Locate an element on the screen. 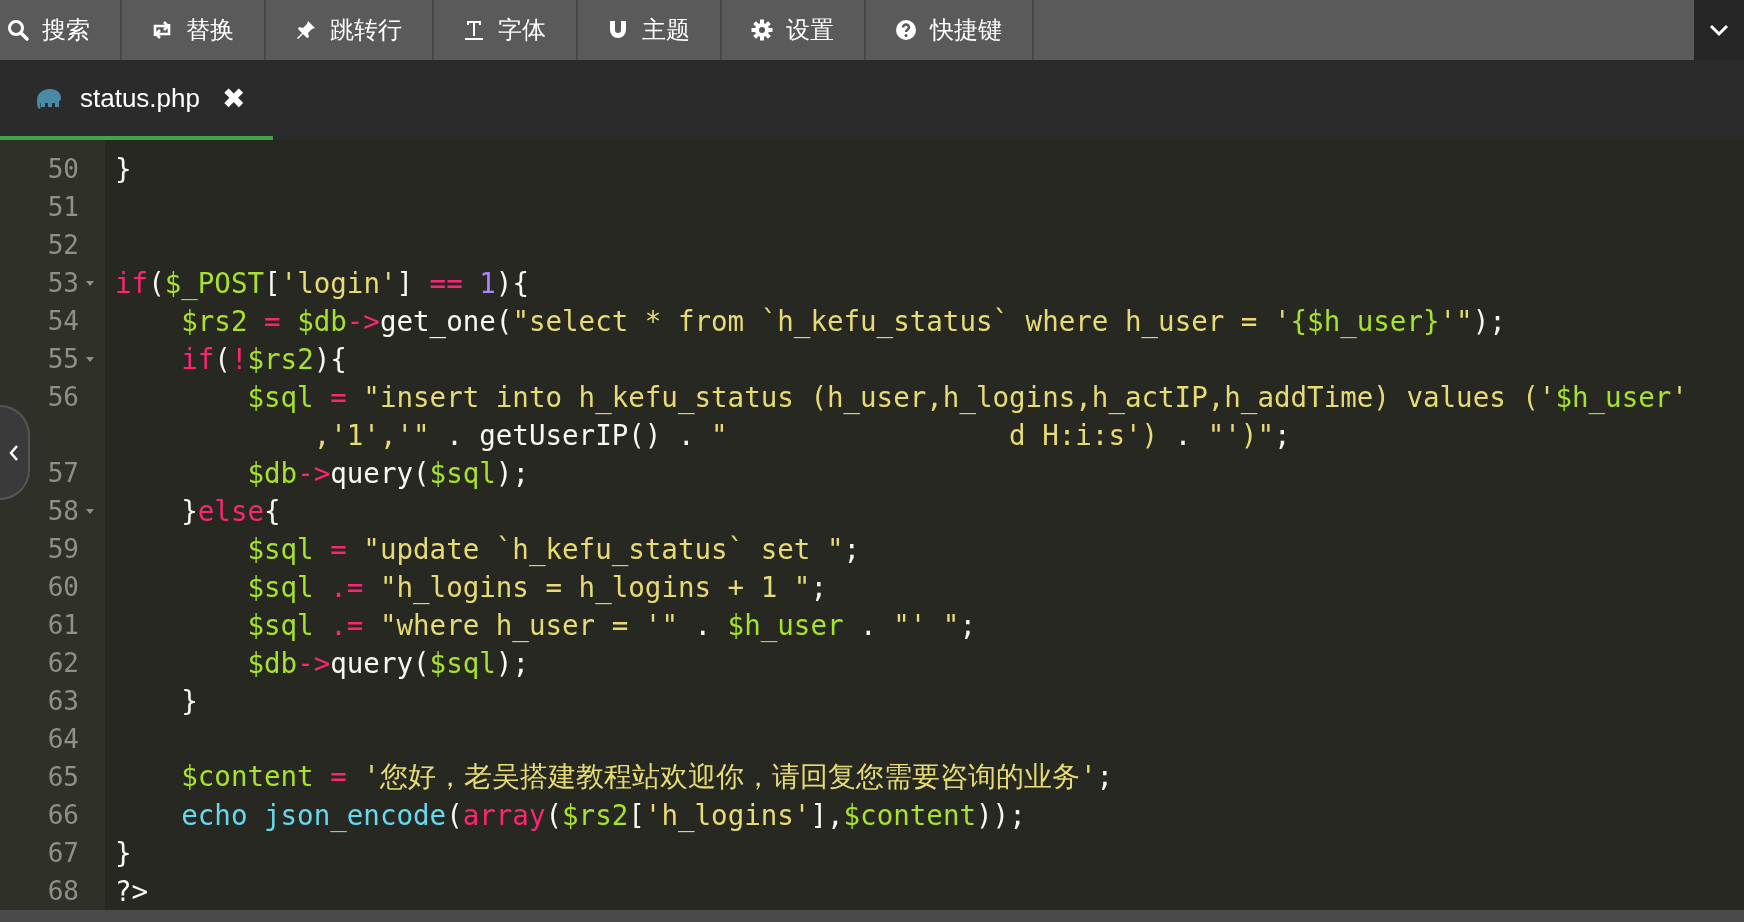  line-number: 52 is located at coordinates (63, 245).